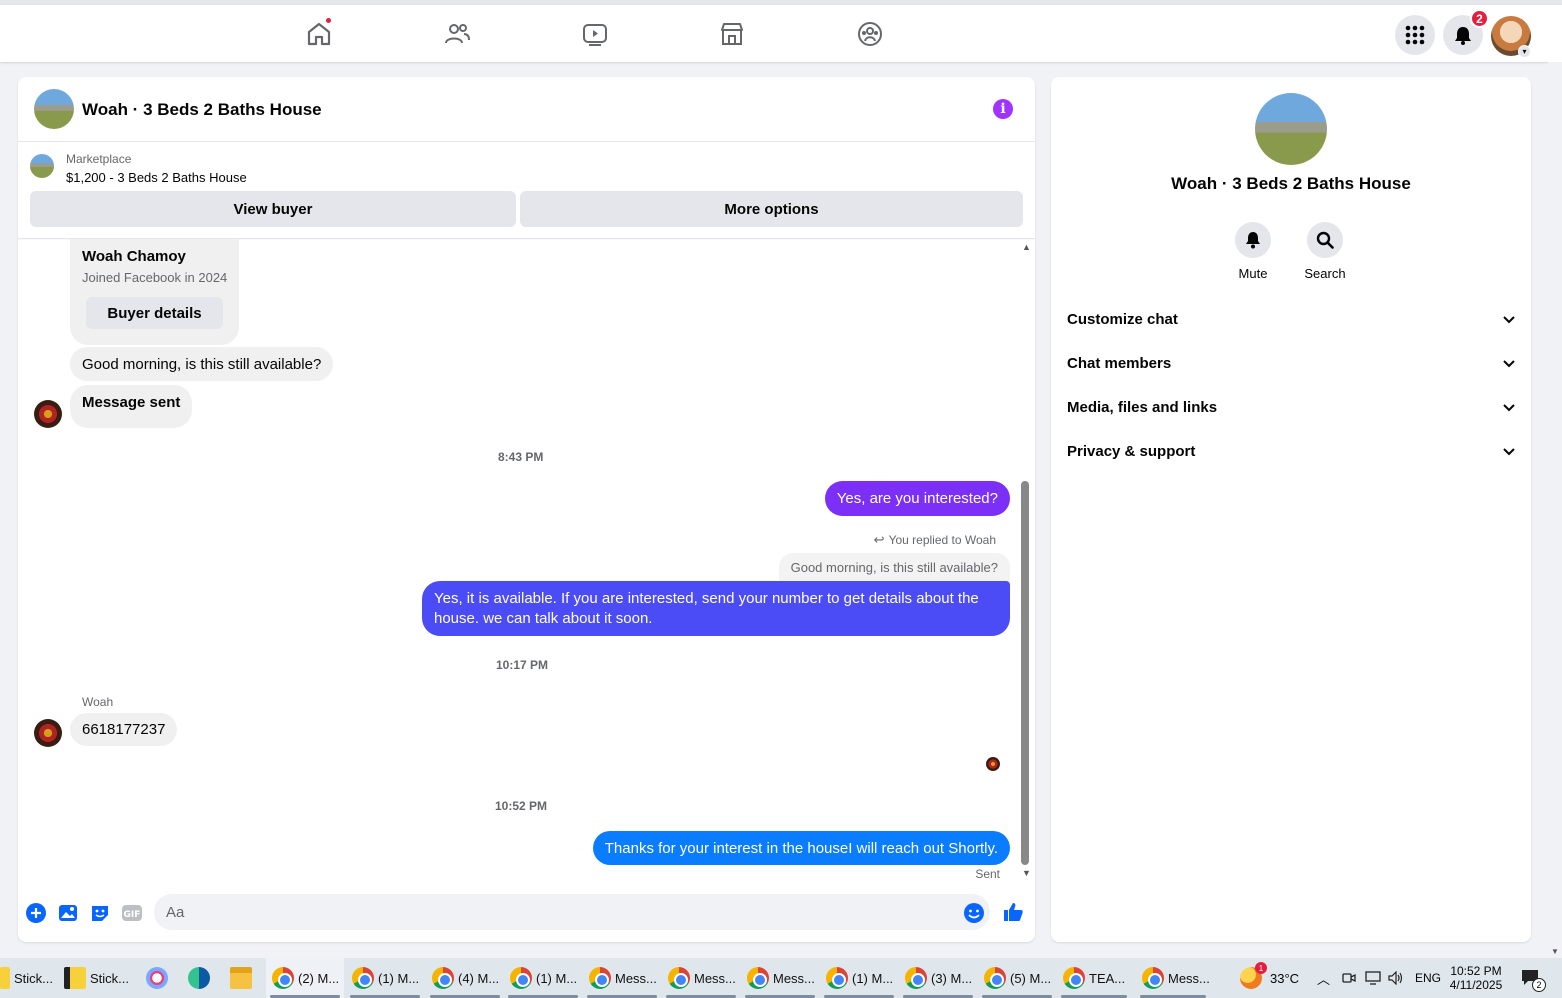  What do you see at coordinates (595, 34) in the screenshot?
I see `watch-icon` at bounding box center [595, 34].